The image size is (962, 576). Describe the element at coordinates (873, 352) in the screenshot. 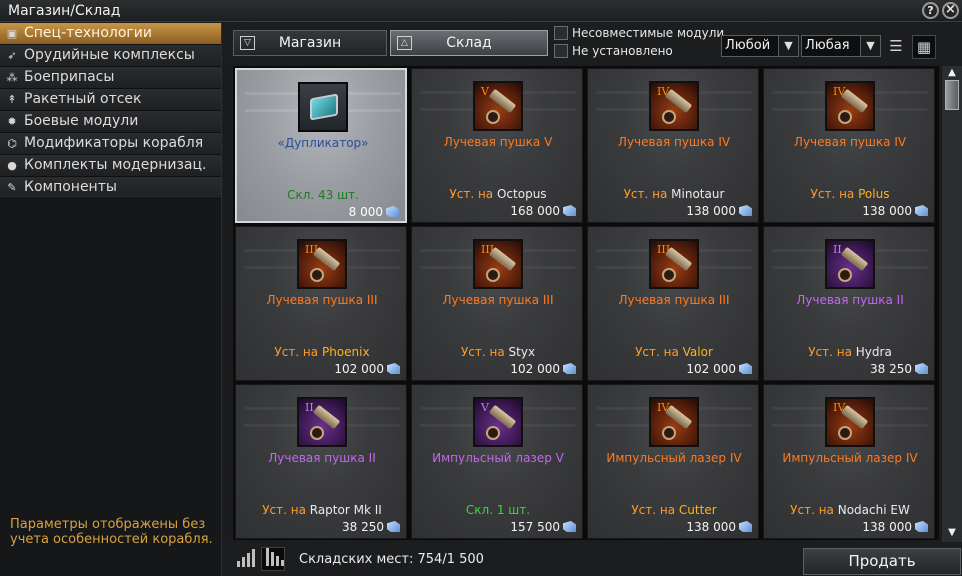

I see `ship-name: Hydra` at that location.